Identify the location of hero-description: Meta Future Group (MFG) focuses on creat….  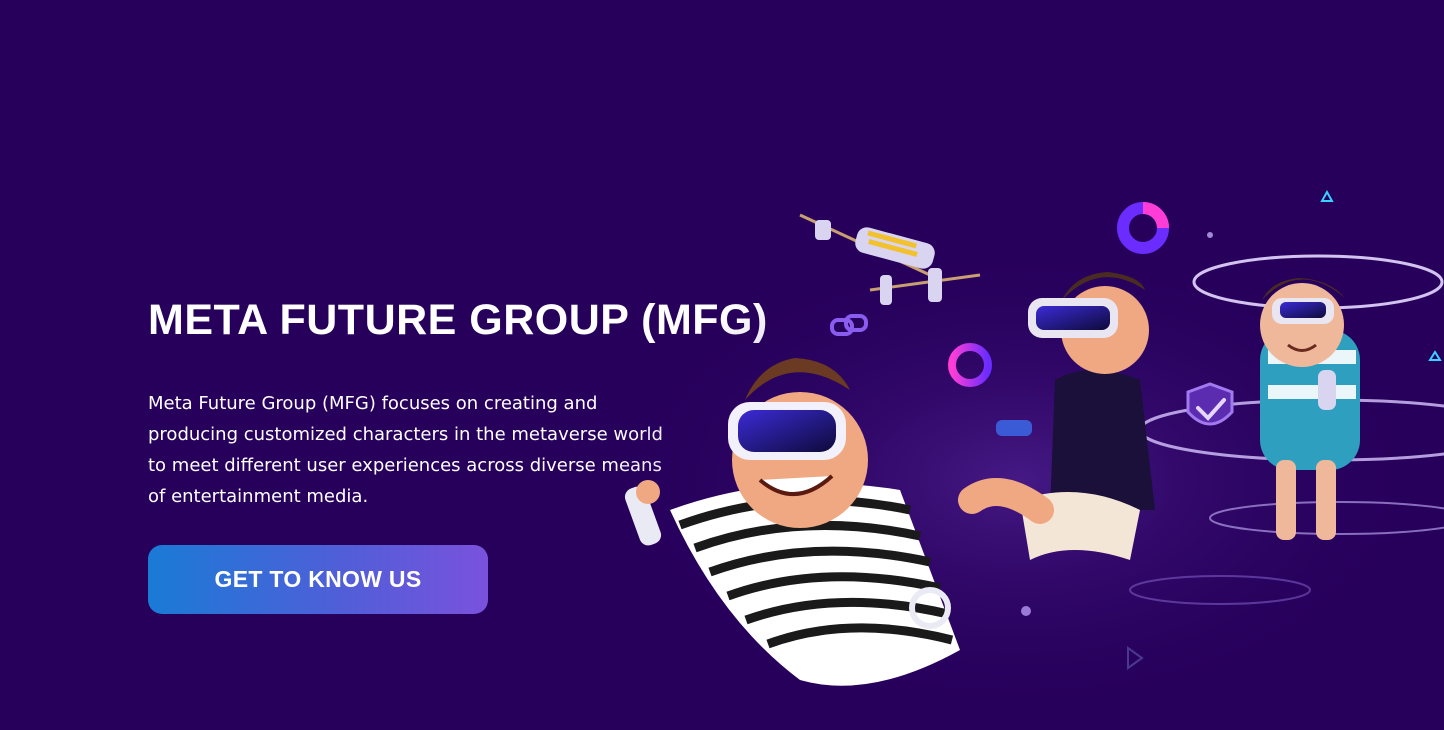
(405, 450).